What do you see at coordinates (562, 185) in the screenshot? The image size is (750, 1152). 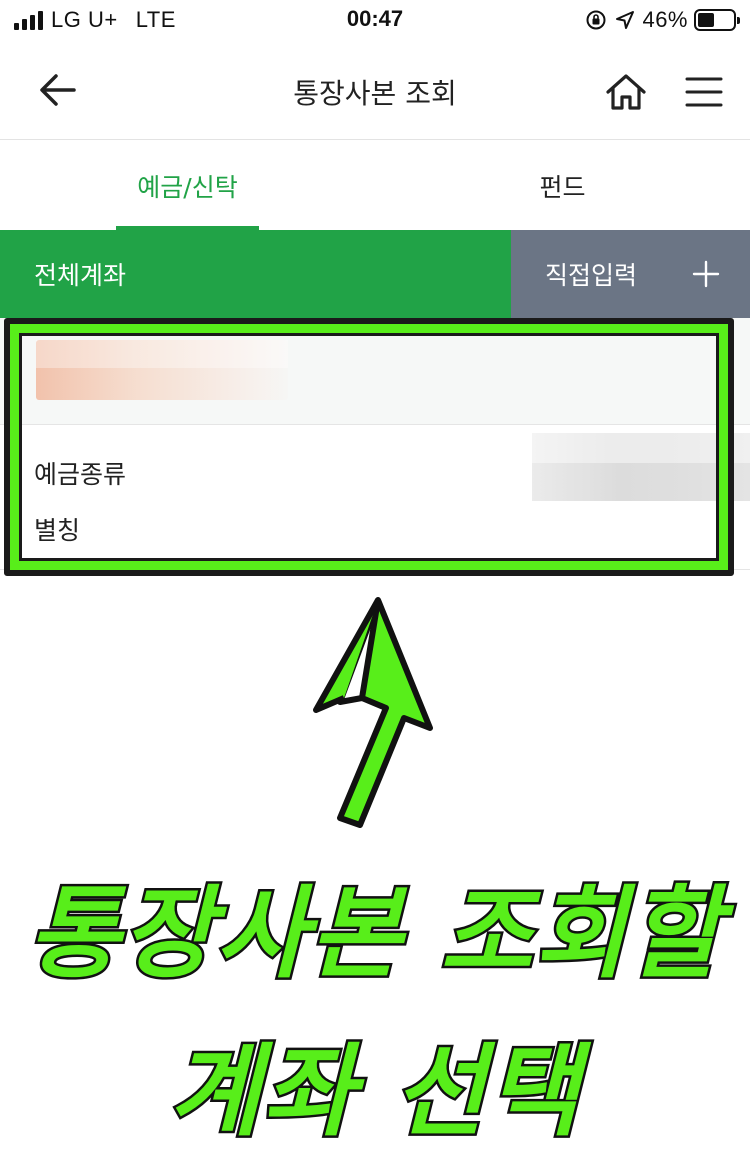 I see `tab-fund: 펀드` at bounding box center [562, 185].